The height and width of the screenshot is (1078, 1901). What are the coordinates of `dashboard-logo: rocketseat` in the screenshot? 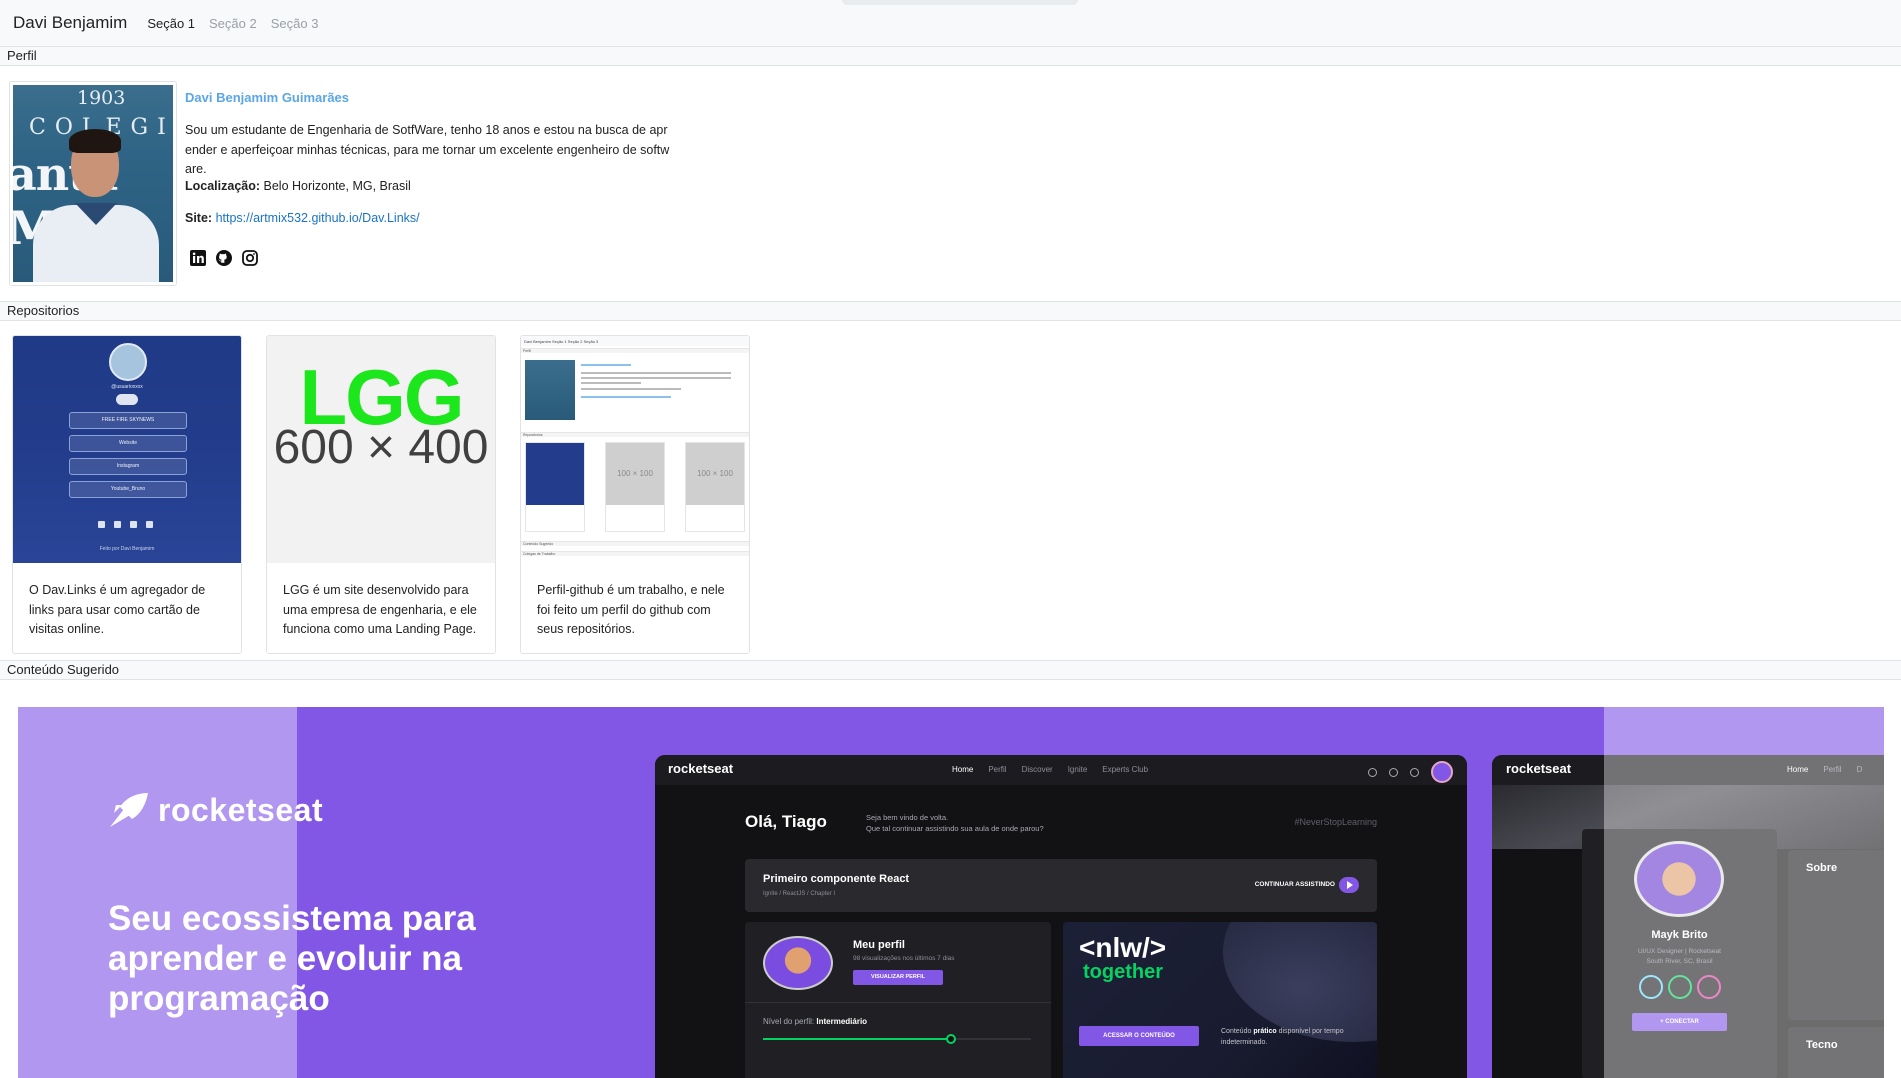 It's located at (701, 768).